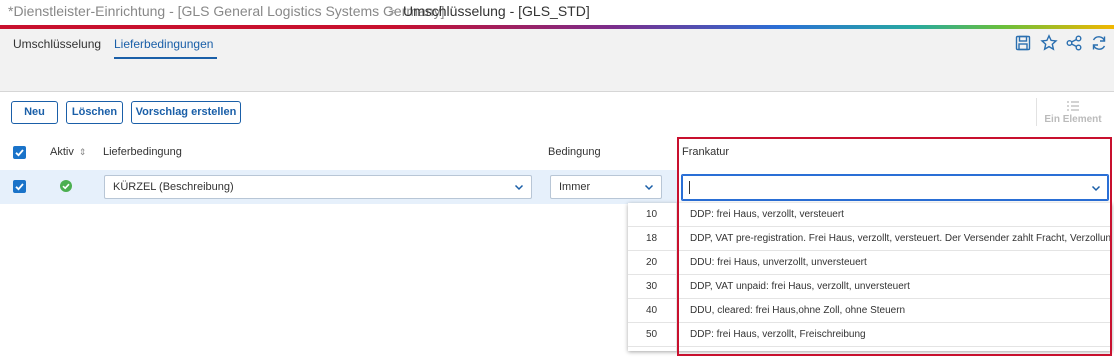 The image size is (1114, 362). What do you see at coordinates (165, 48) in the screenshot?
I see `tab-lieferbedingungen: Lieferbedingungen` at bounding box center [165, 48].